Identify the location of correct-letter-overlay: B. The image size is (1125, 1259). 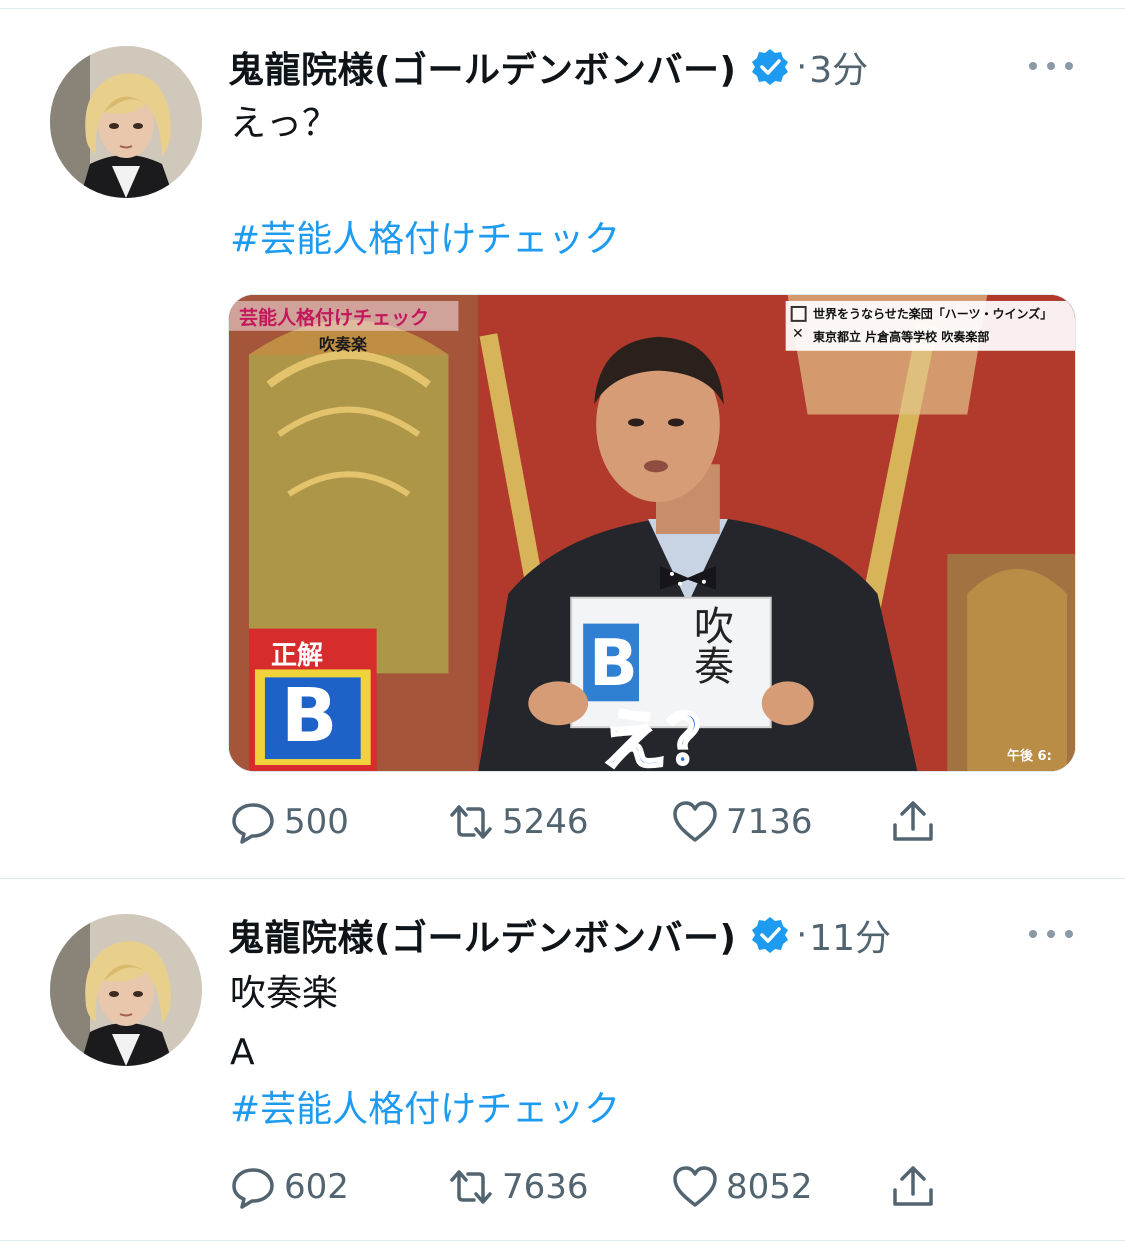
(309, 716).